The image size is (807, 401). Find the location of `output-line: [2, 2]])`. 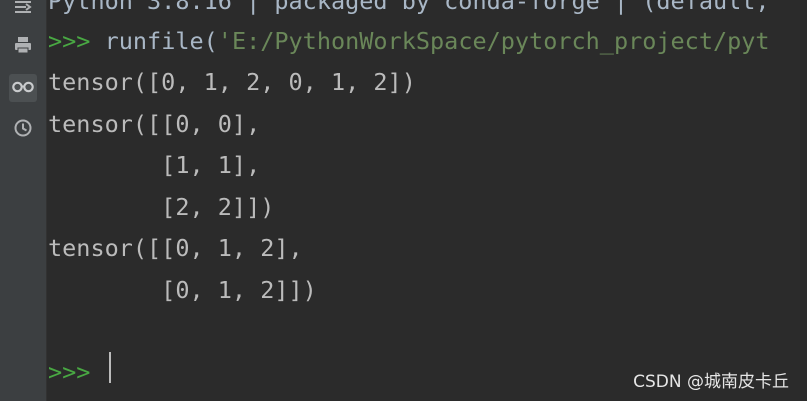

output-line: [2, 2]]) is located at coordinates (161, 207).